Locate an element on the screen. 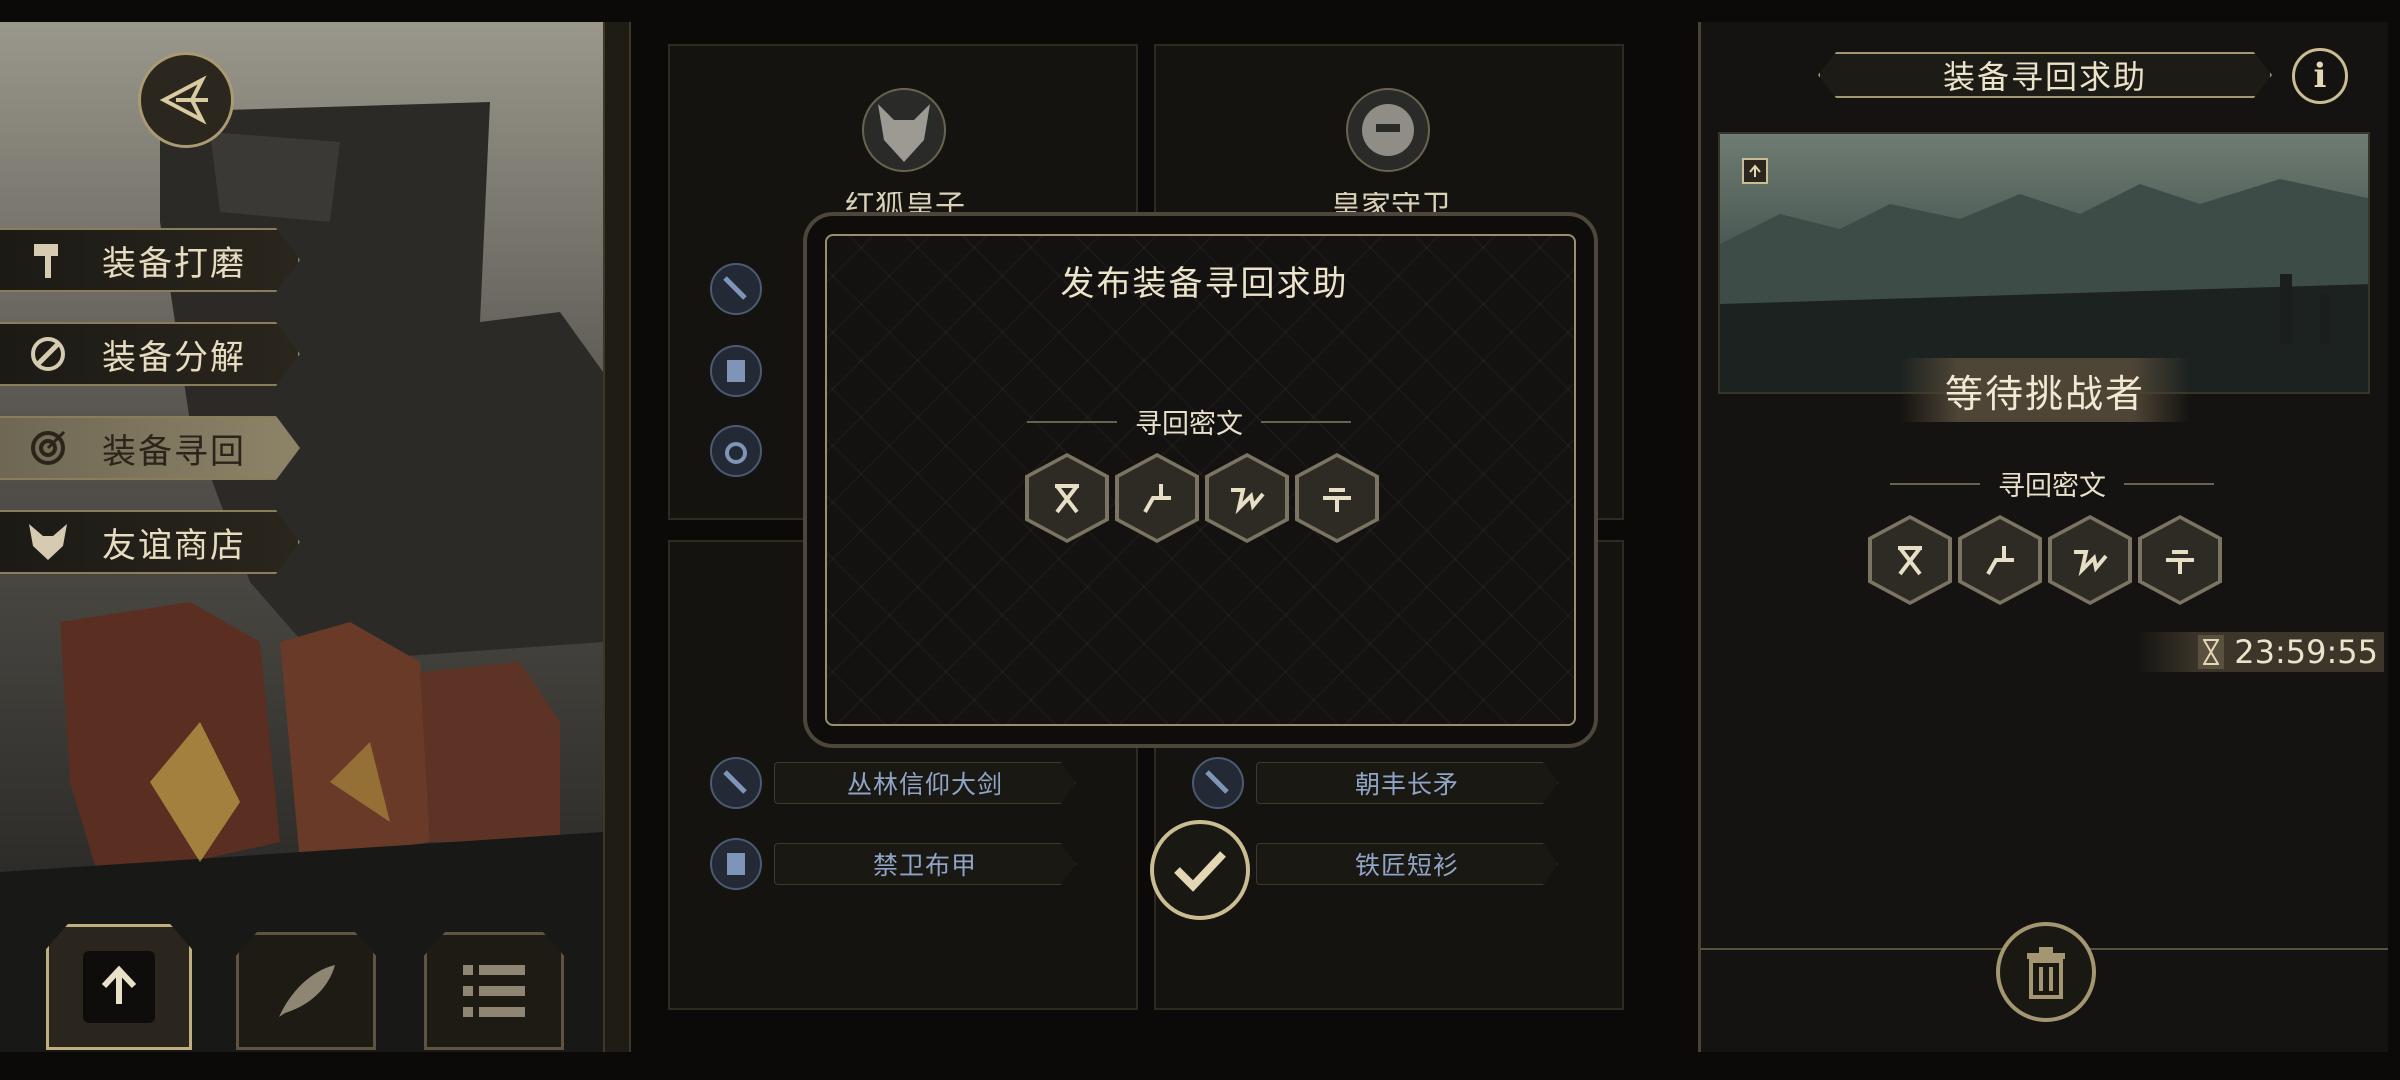  menu-item-label: 装备分解 is located at coordinates (174, 357).